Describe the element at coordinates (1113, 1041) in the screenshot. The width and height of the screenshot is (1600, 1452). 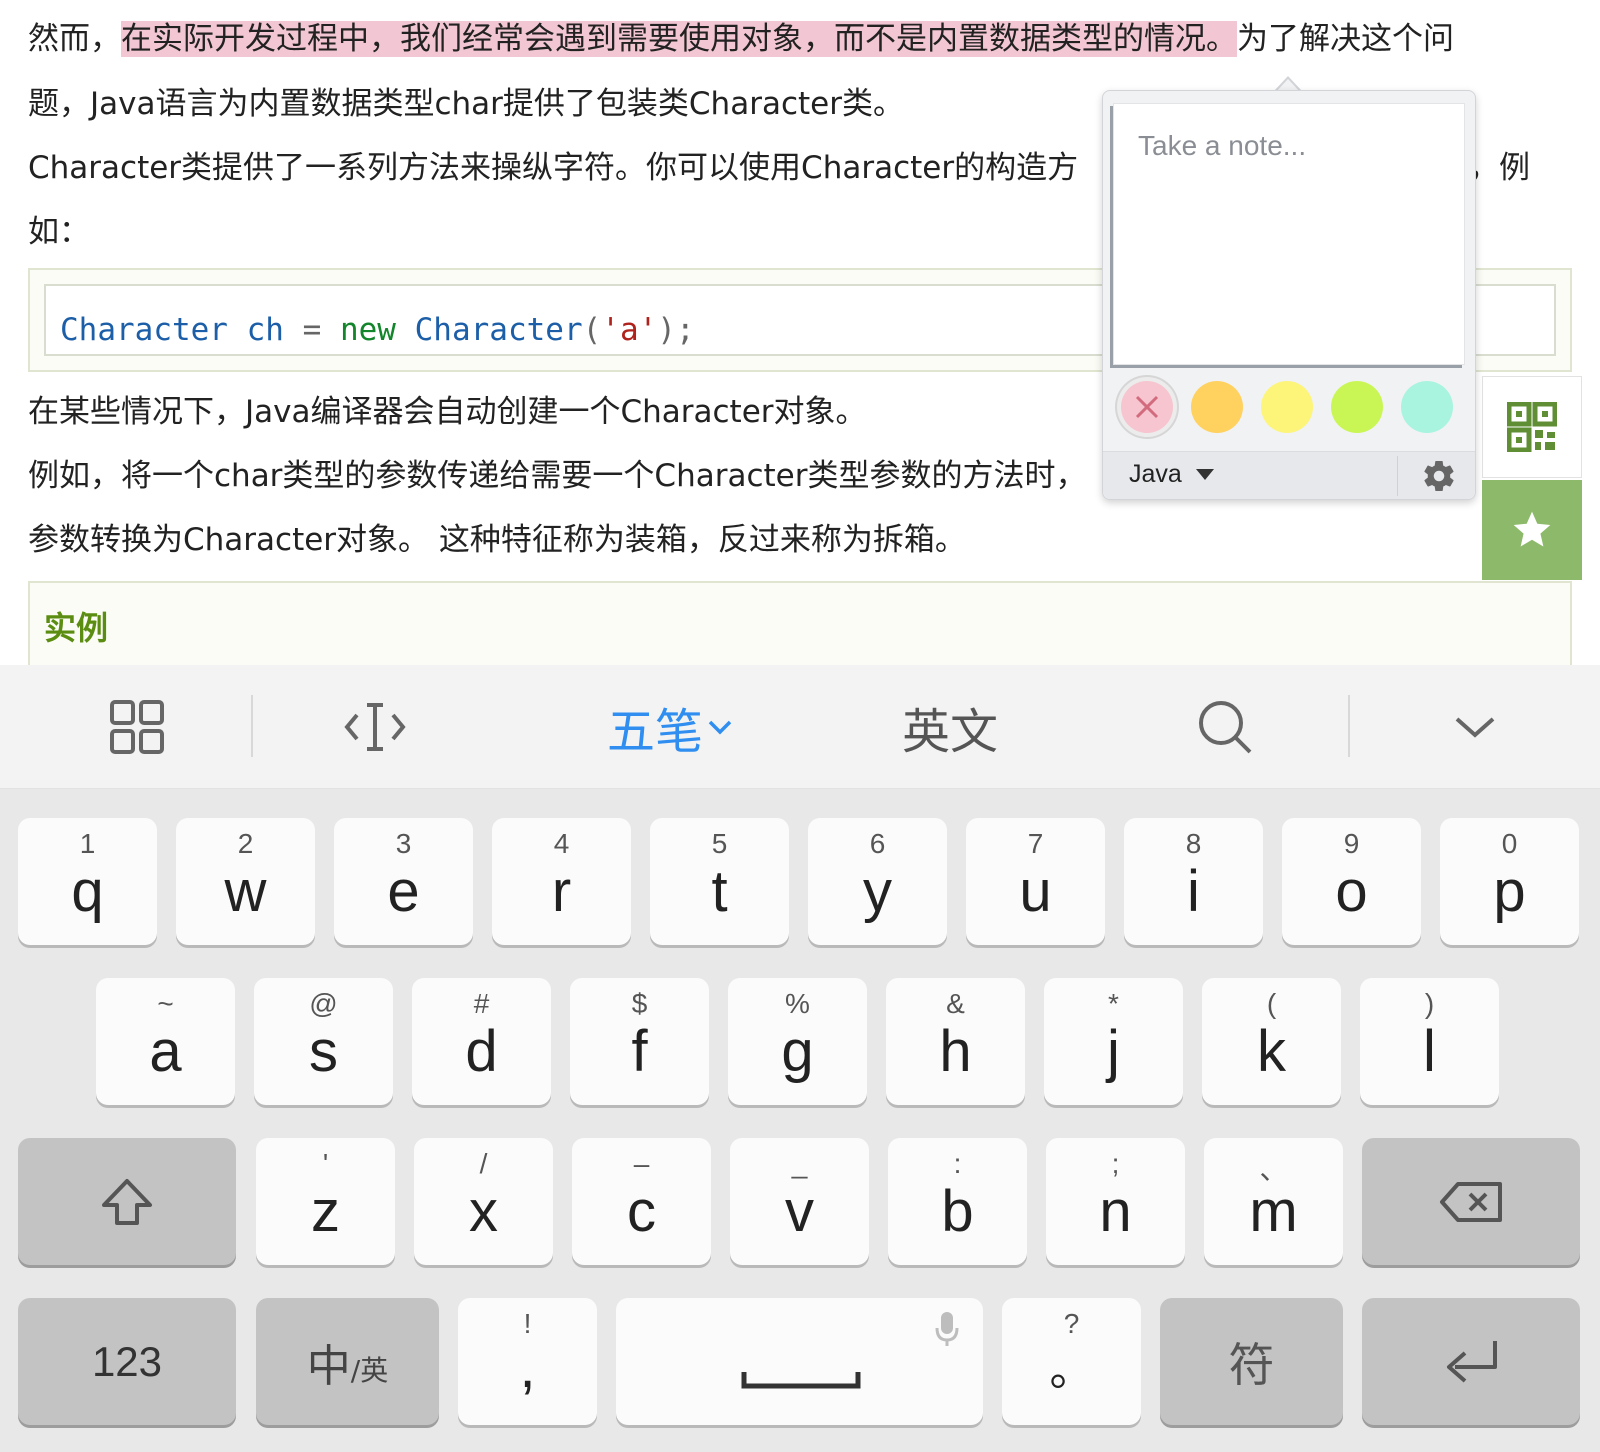
I see `key-j: * j` at that location.